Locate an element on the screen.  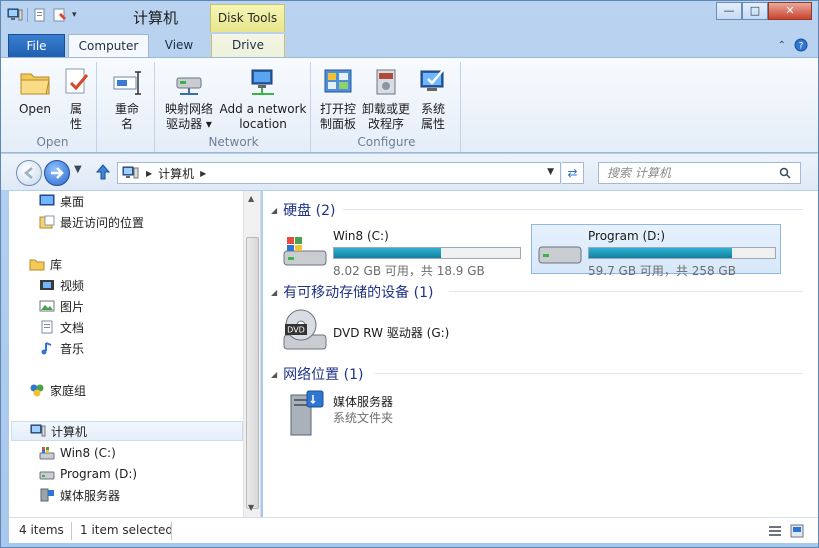
nav-item-pictures: 图片 is located at coordinates (61, 306).